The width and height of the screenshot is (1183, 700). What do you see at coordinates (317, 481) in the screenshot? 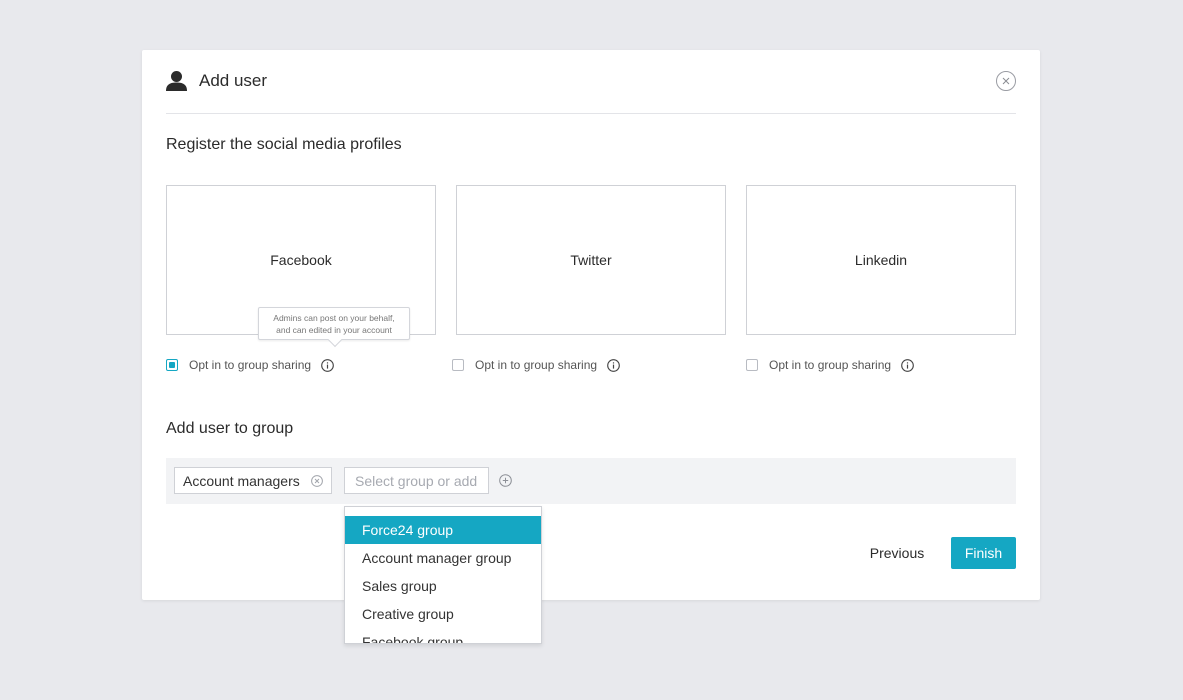
I see `remove-chip-icon` at bounding box center [317, 481].